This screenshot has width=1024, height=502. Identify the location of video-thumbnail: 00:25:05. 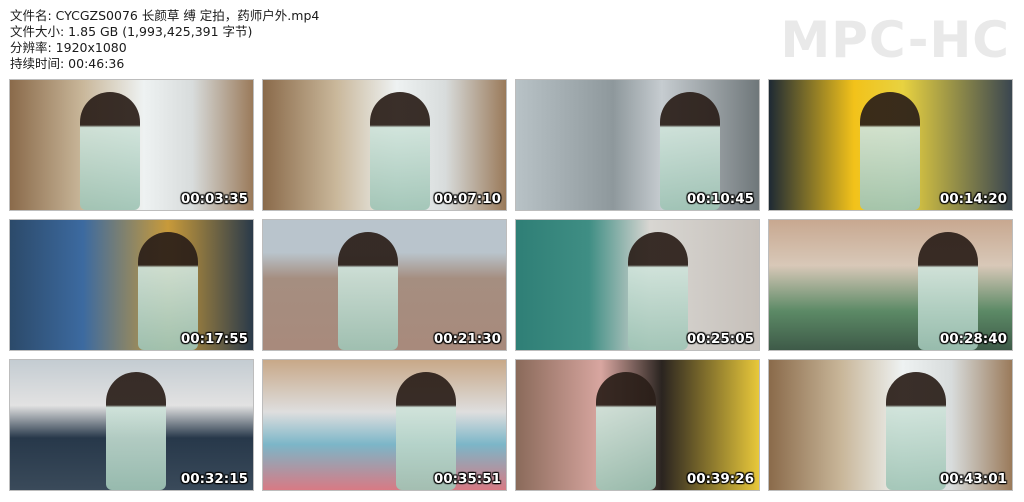
(637, 285).